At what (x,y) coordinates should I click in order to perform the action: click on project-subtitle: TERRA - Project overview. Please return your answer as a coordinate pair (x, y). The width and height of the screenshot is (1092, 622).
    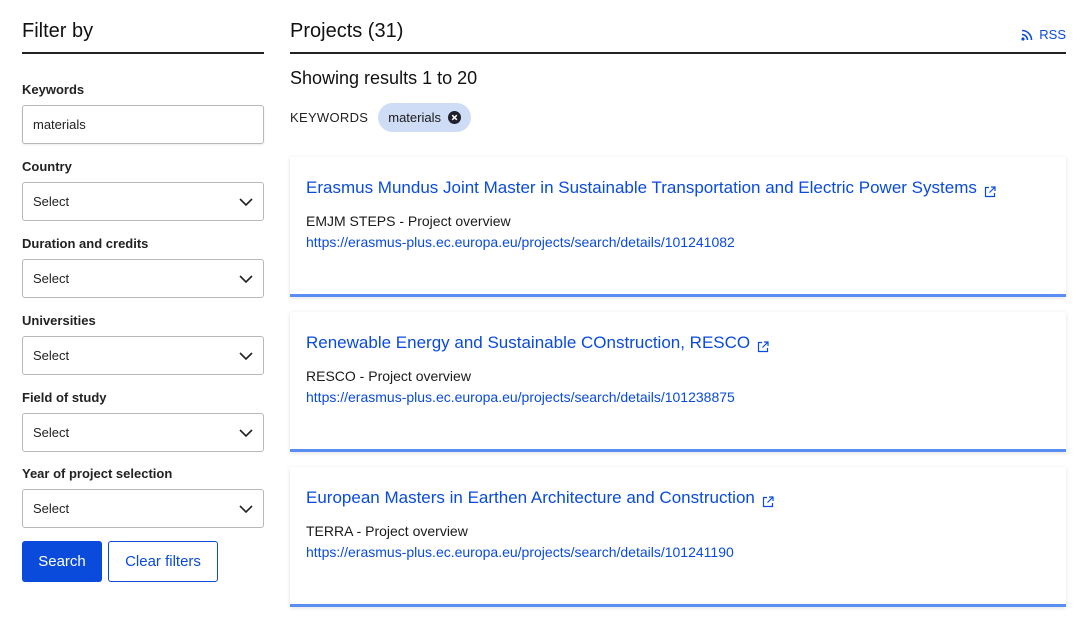
    Looking at the image, I should click on (387, 531).